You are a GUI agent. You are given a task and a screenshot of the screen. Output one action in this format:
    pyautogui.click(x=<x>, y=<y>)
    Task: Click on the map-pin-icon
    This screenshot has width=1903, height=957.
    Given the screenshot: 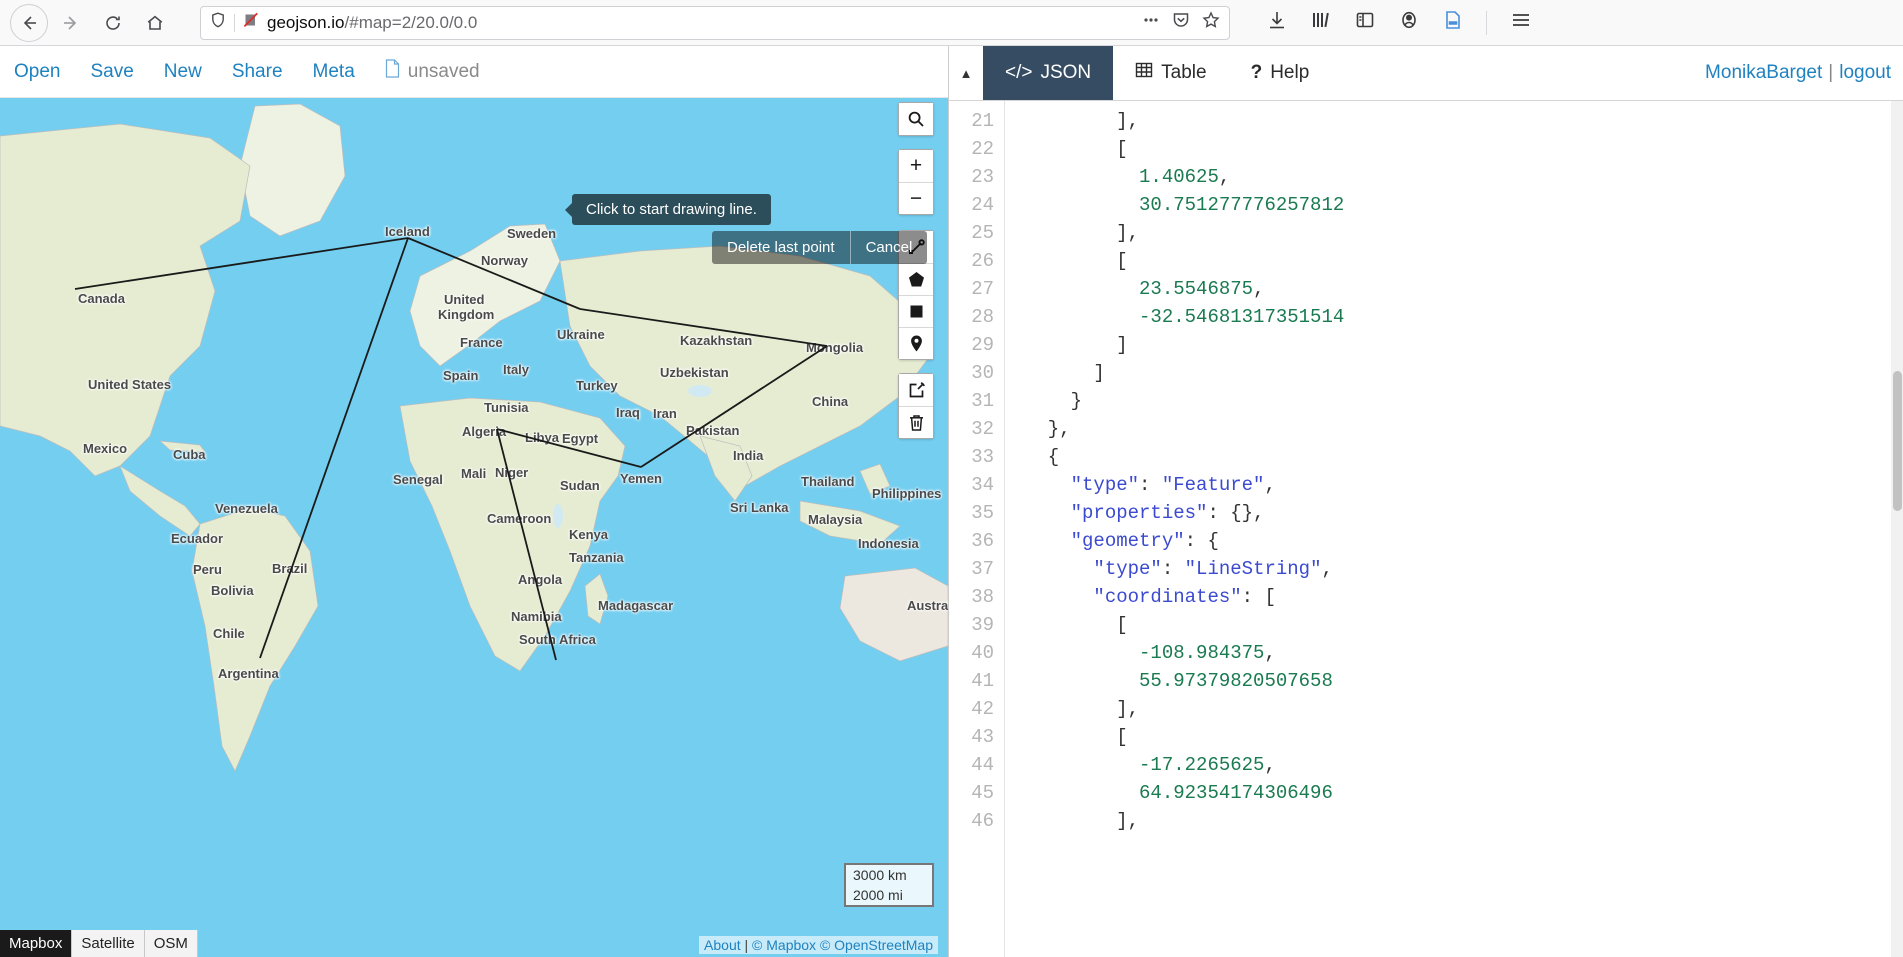 What is the action you would take?
    pyautogui.click(x=916, y=343)
    